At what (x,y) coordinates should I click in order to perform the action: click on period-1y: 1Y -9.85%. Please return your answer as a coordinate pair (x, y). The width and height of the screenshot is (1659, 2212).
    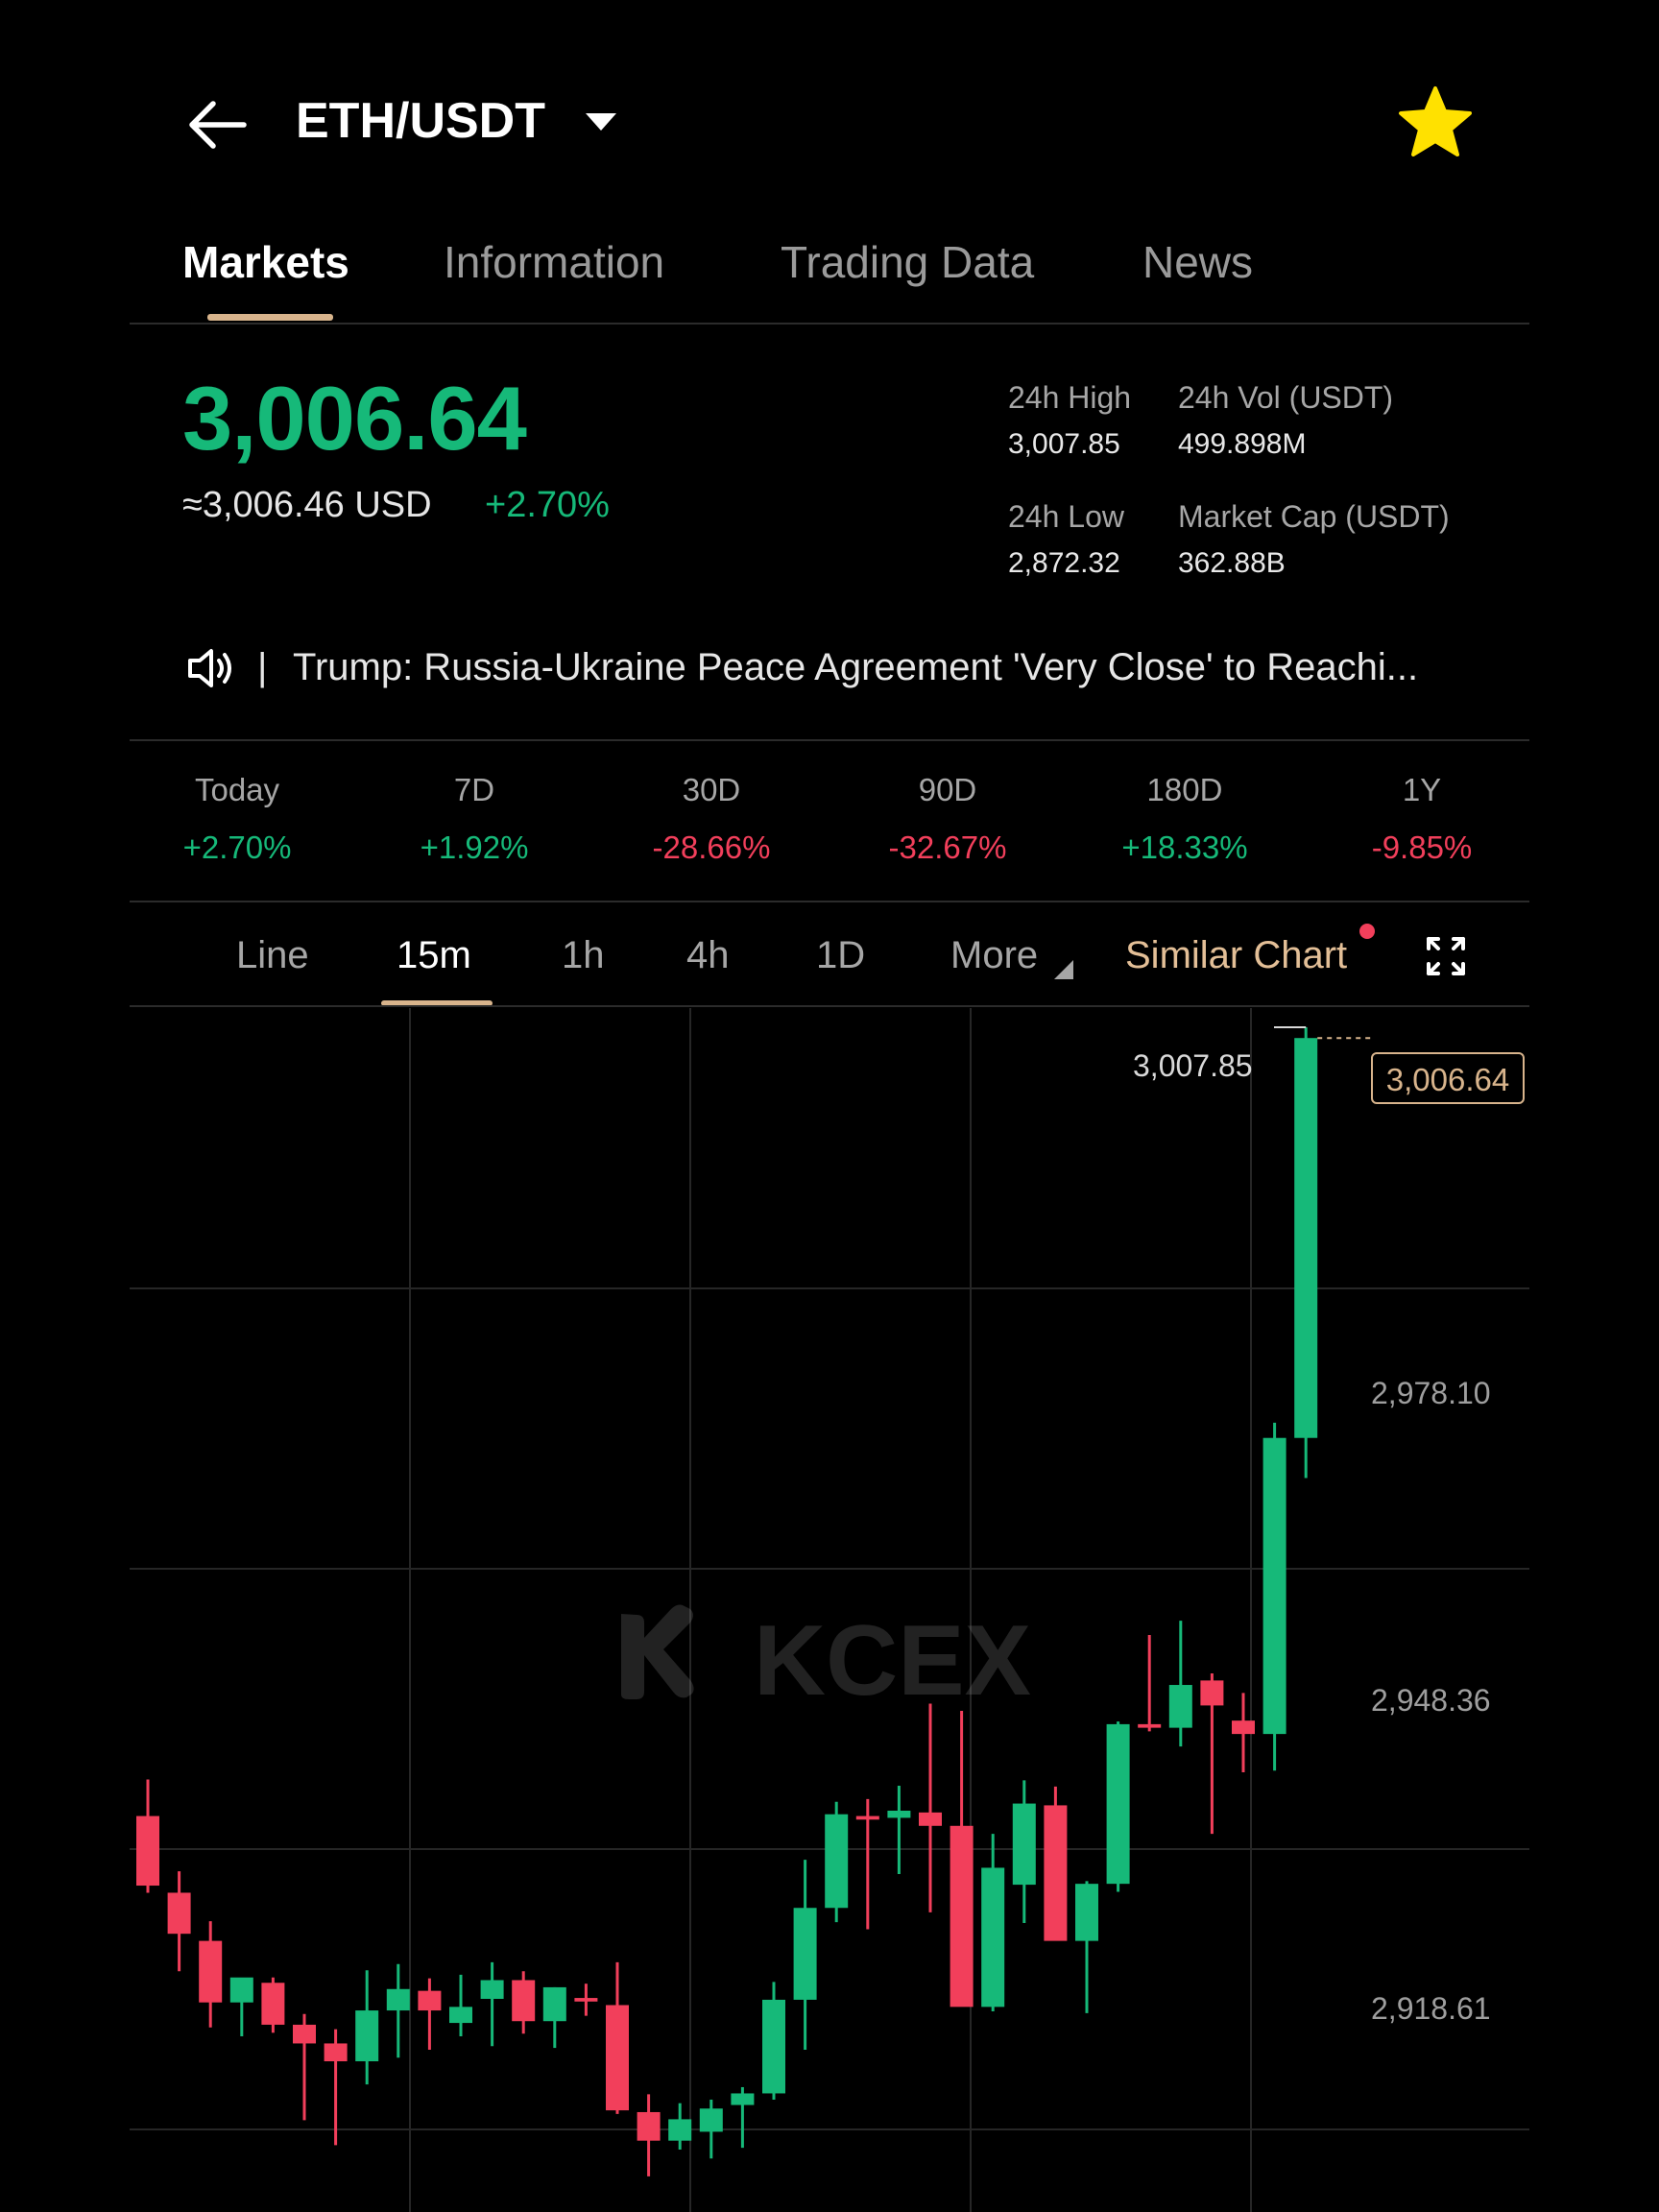
    Looking at the image, I should click on (1422, 819).